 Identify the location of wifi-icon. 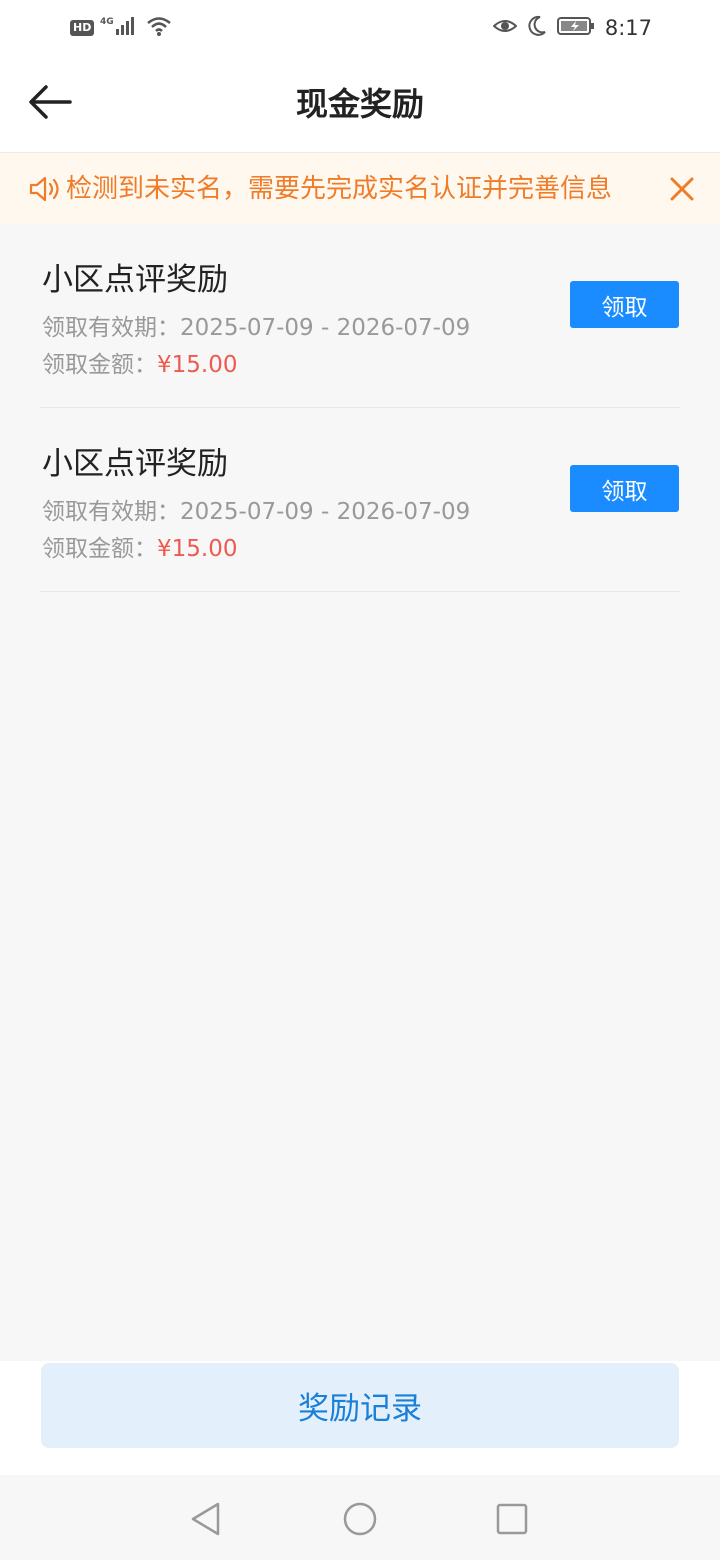
(159, 28).